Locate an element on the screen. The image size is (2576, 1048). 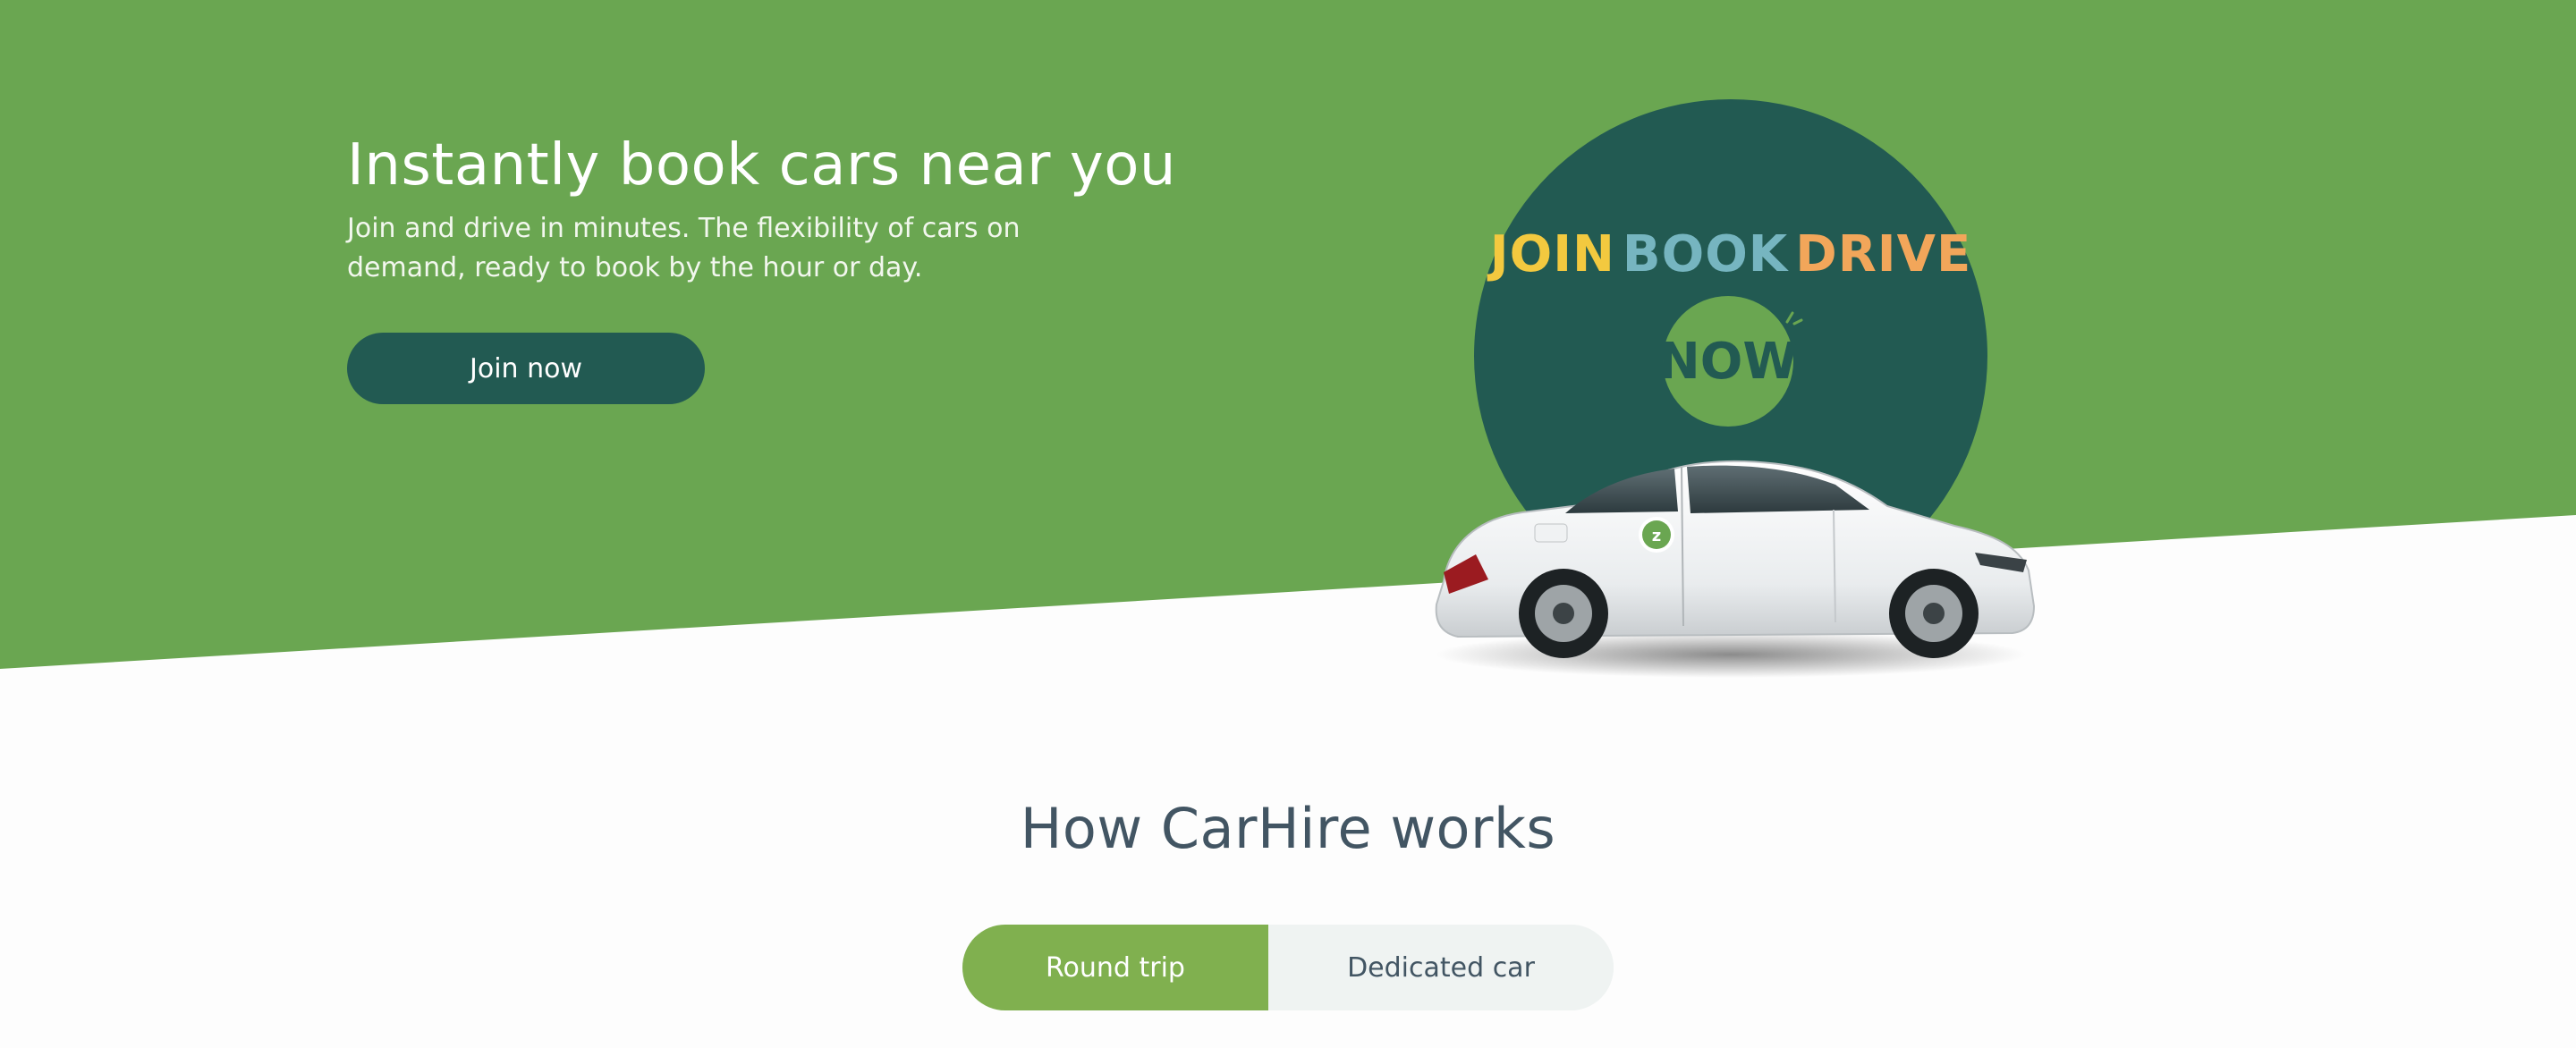
promo-word-drive: DRIVE is located at coordinates (1883, 254).